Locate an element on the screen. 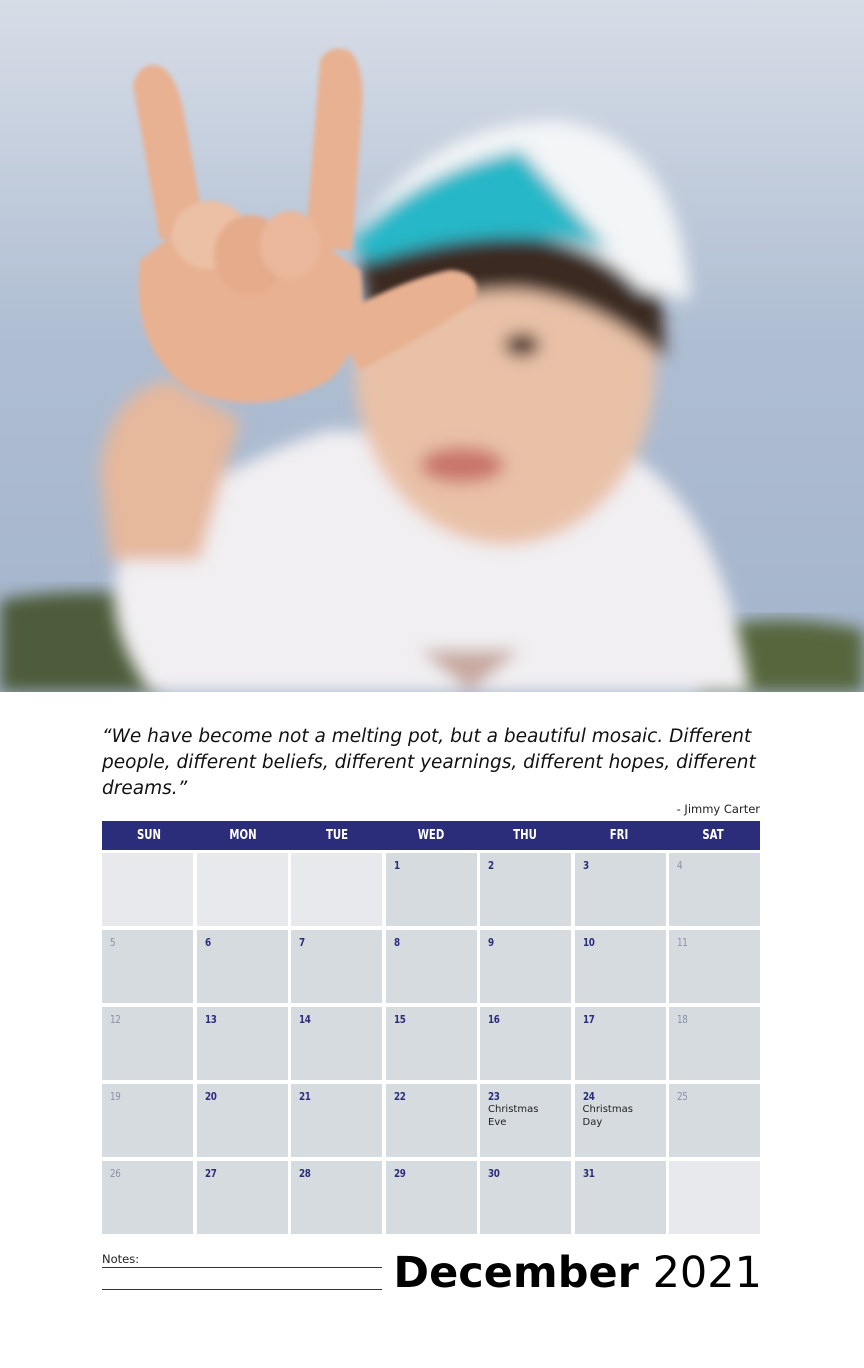 This screenshot has height=1368, width=864. day-number: 28 is located at coordinates (305, 1173).